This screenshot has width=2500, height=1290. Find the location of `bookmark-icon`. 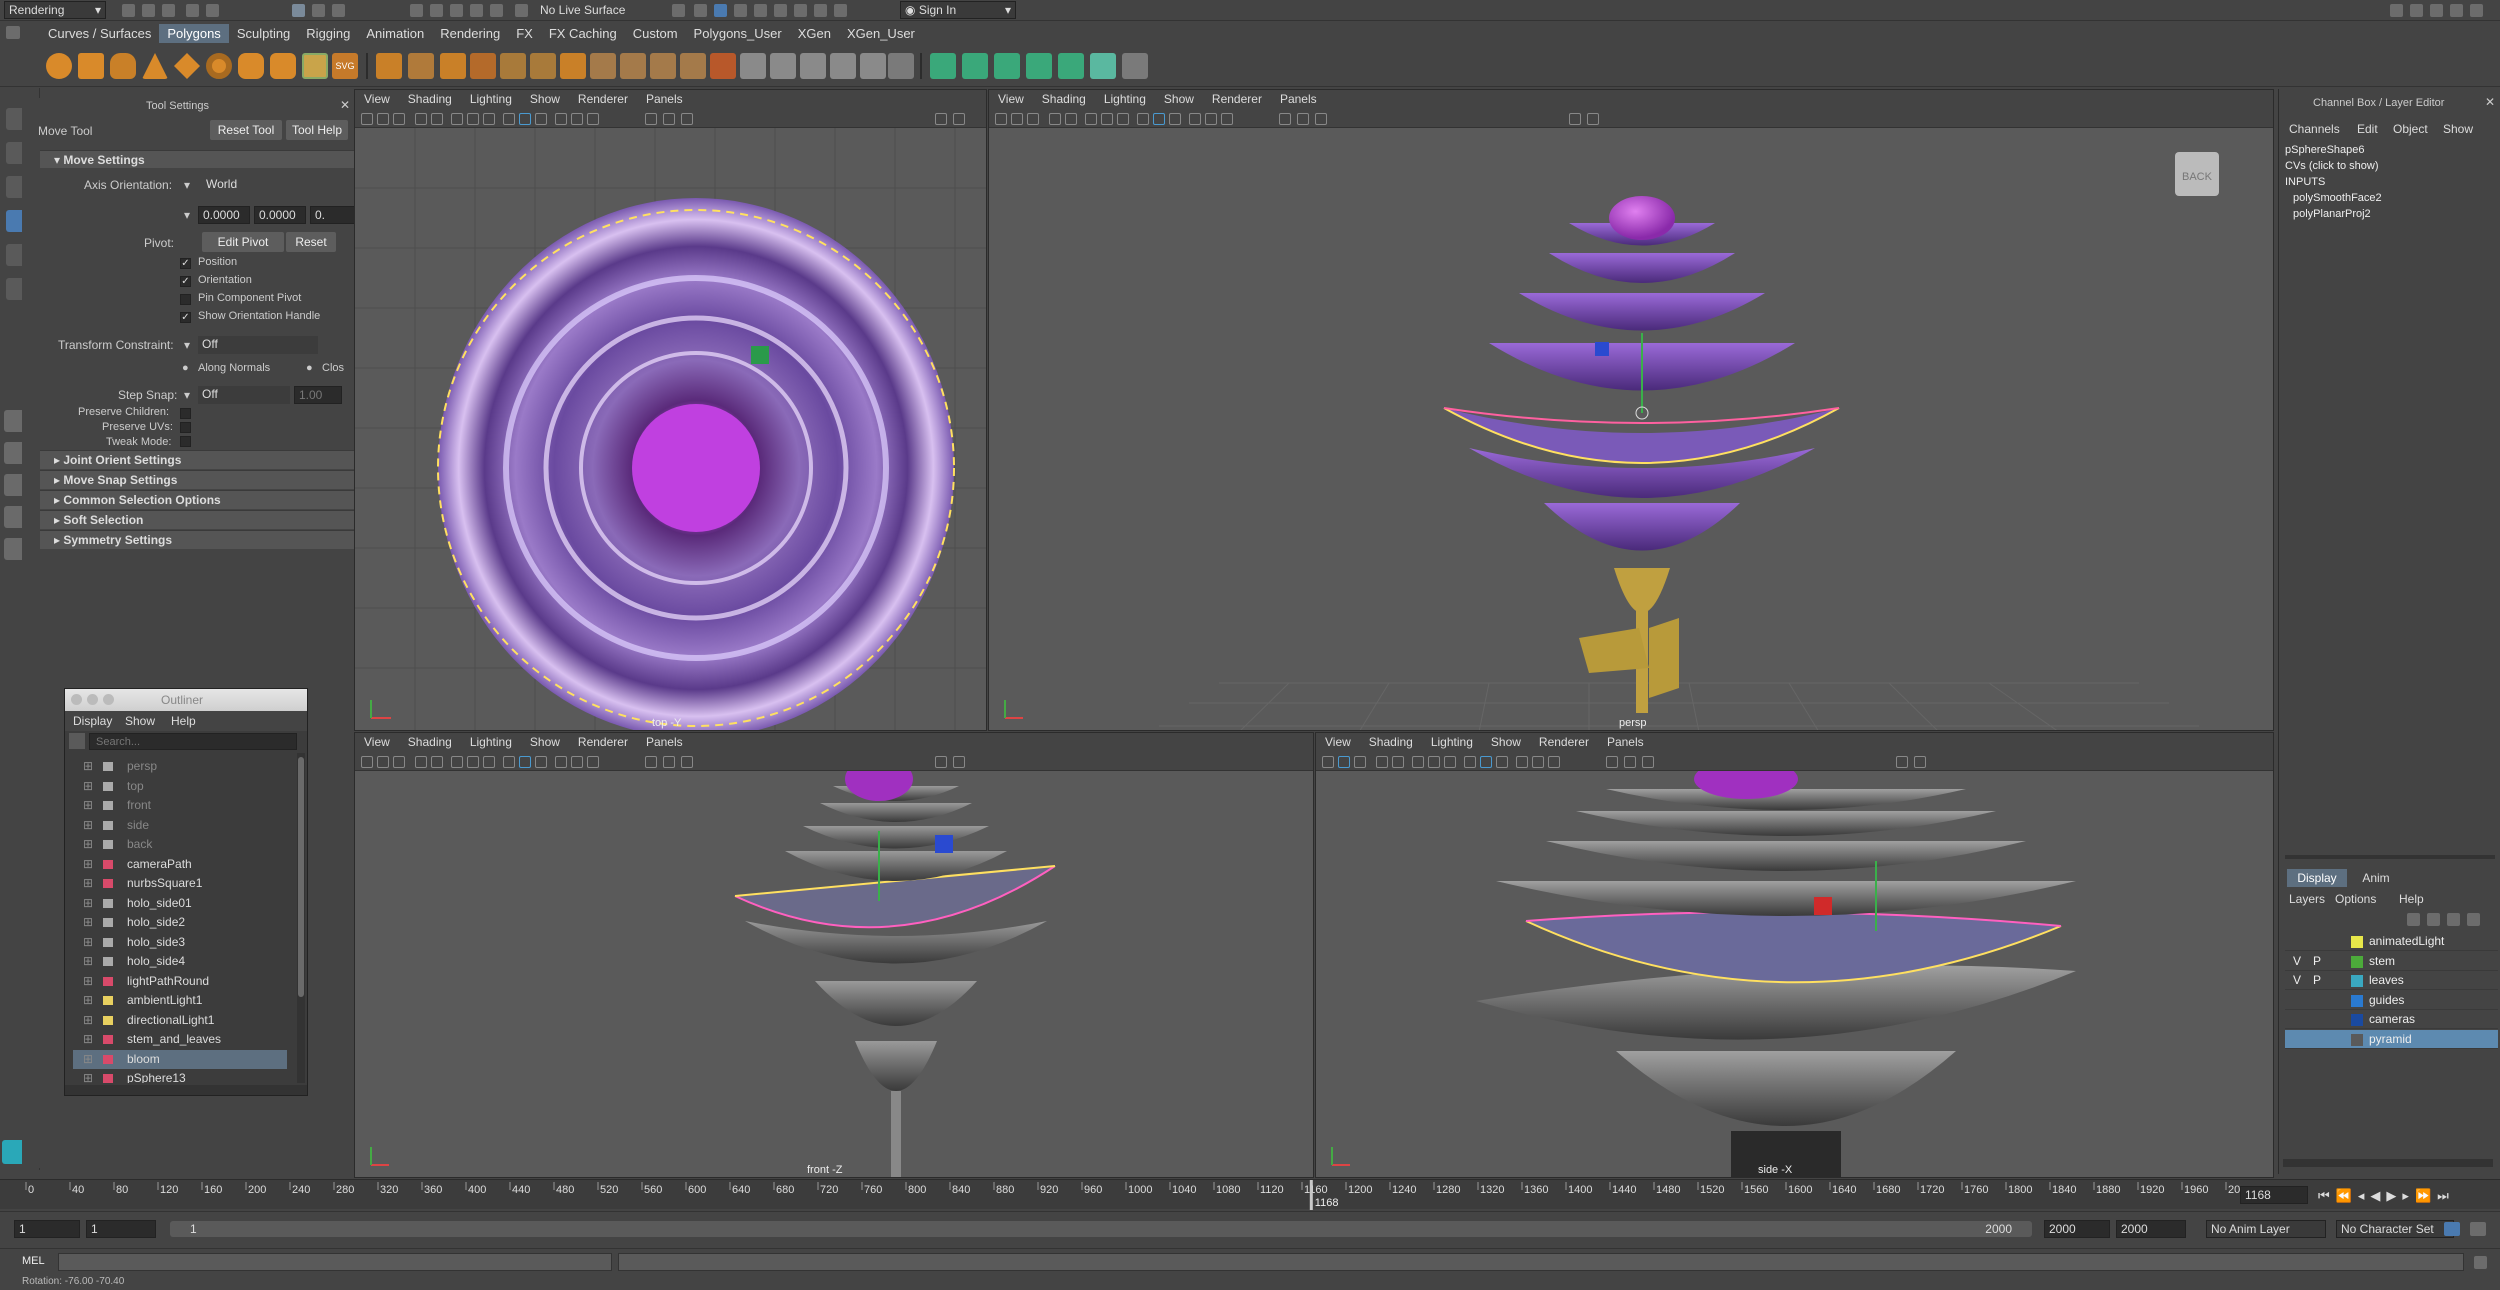

bookmark-icon is located at coordinates (1344, 762).